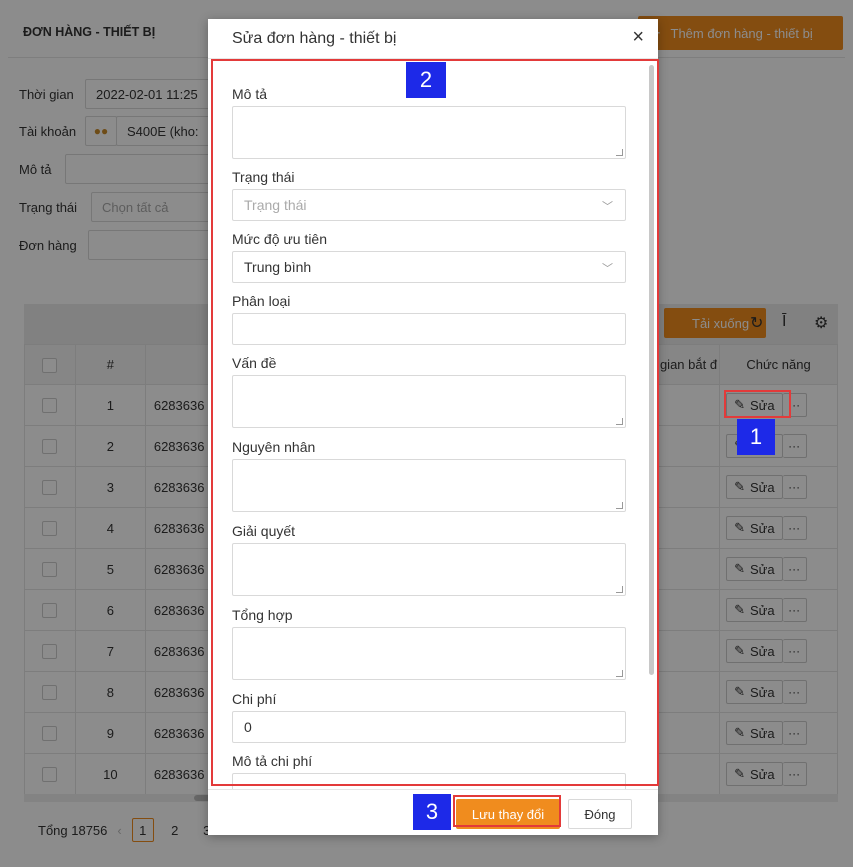  I want to click on modal-title: Sửa đơn hàng - thiết bị, so click(314, 38).